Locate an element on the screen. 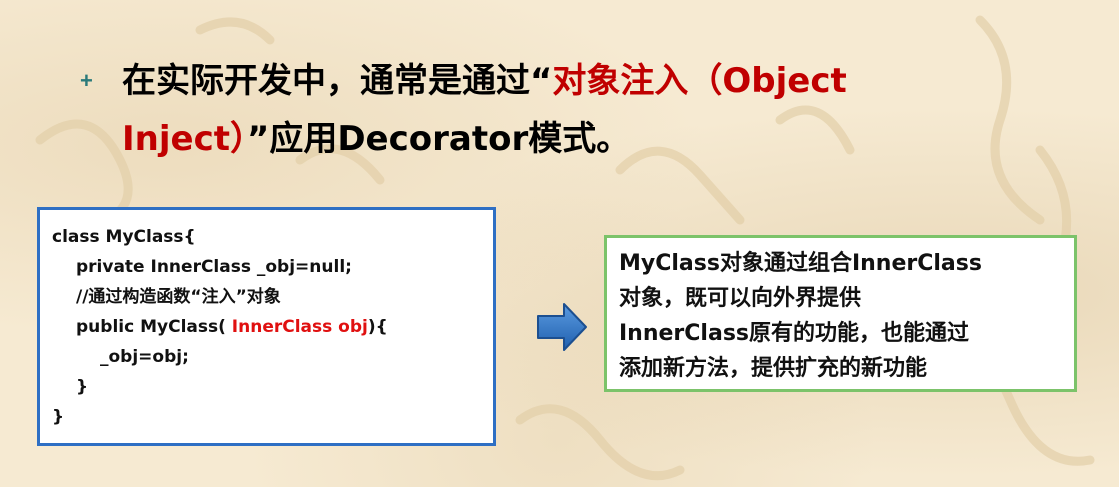 Image resolution: width=1119 pixels, height=487 pixels. headline-highlight: 对象注入（Object is located at coordinates (699, 81).